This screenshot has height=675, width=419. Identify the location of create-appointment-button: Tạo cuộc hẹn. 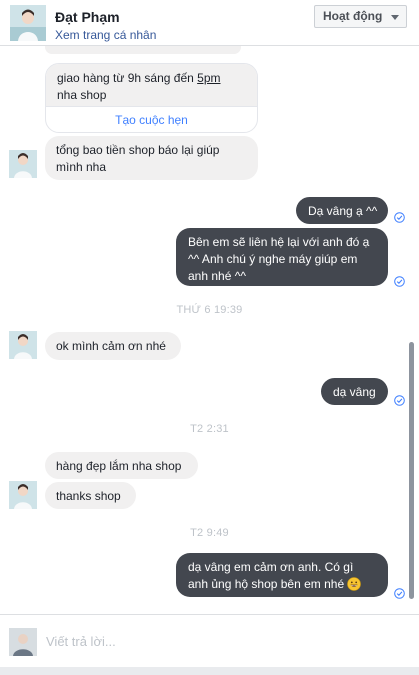
(151, 119).